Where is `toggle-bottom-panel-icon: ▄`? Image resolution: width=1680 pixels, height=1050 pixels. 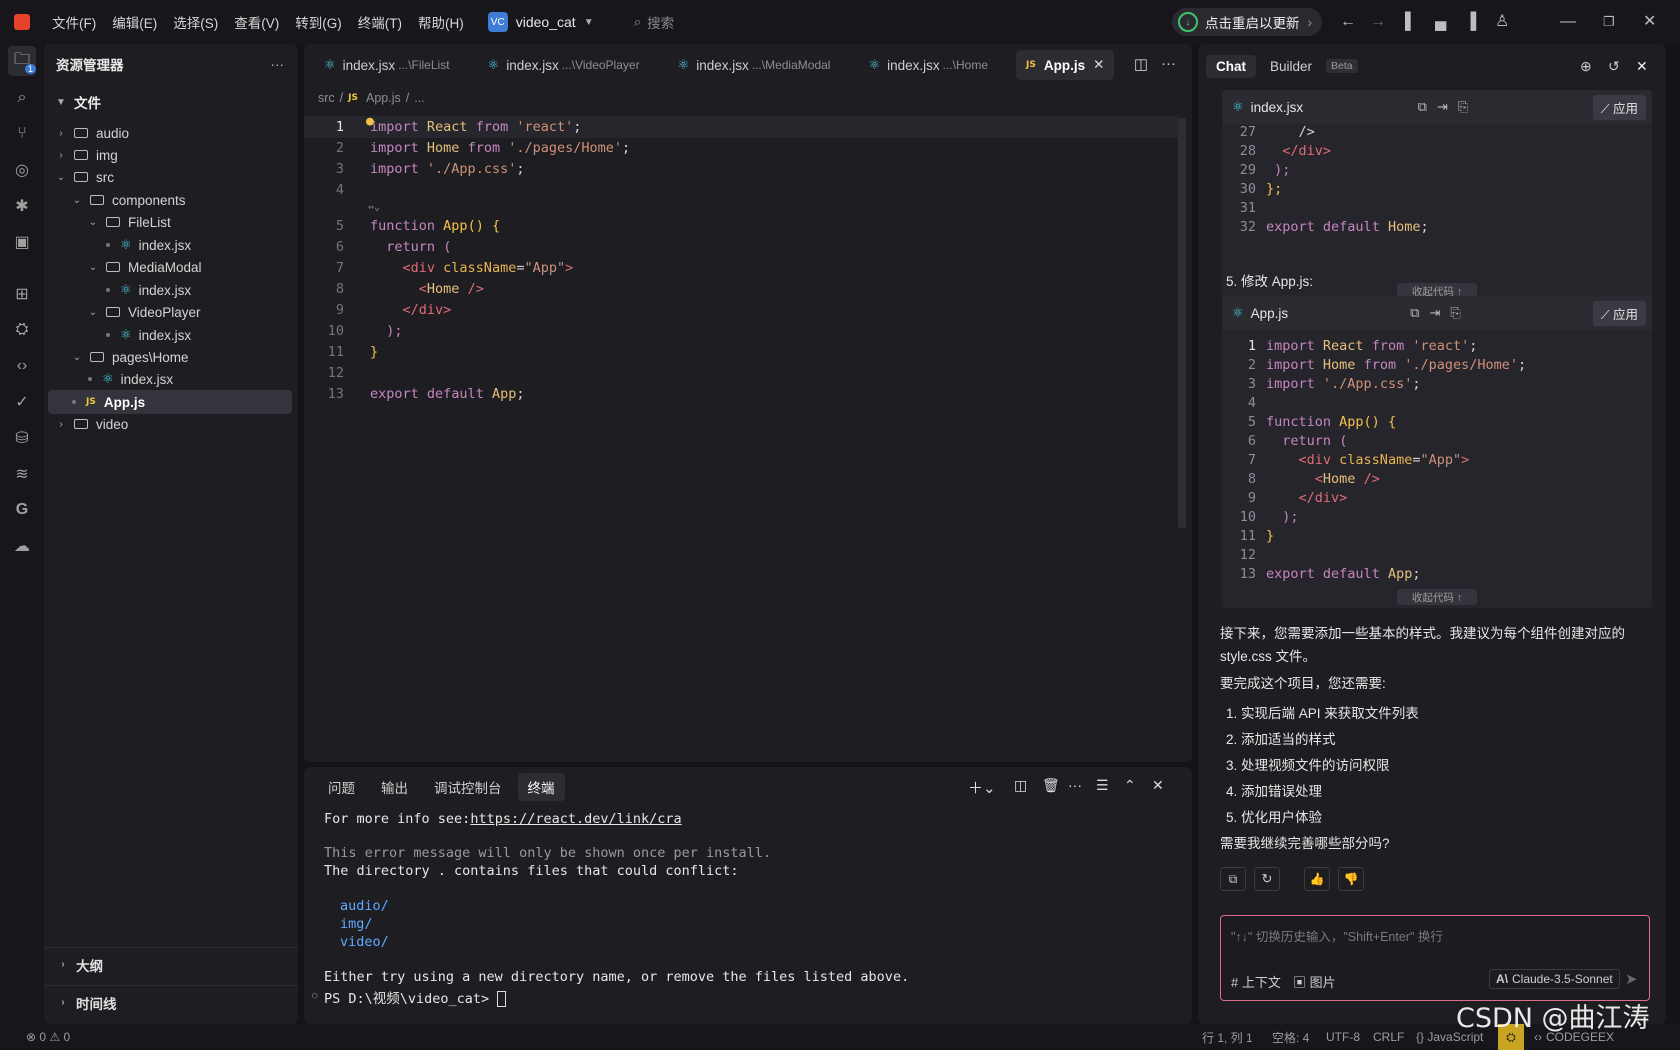 toggle-bottom-panel-icon: ▄ is located at coordinates (1440, 22).